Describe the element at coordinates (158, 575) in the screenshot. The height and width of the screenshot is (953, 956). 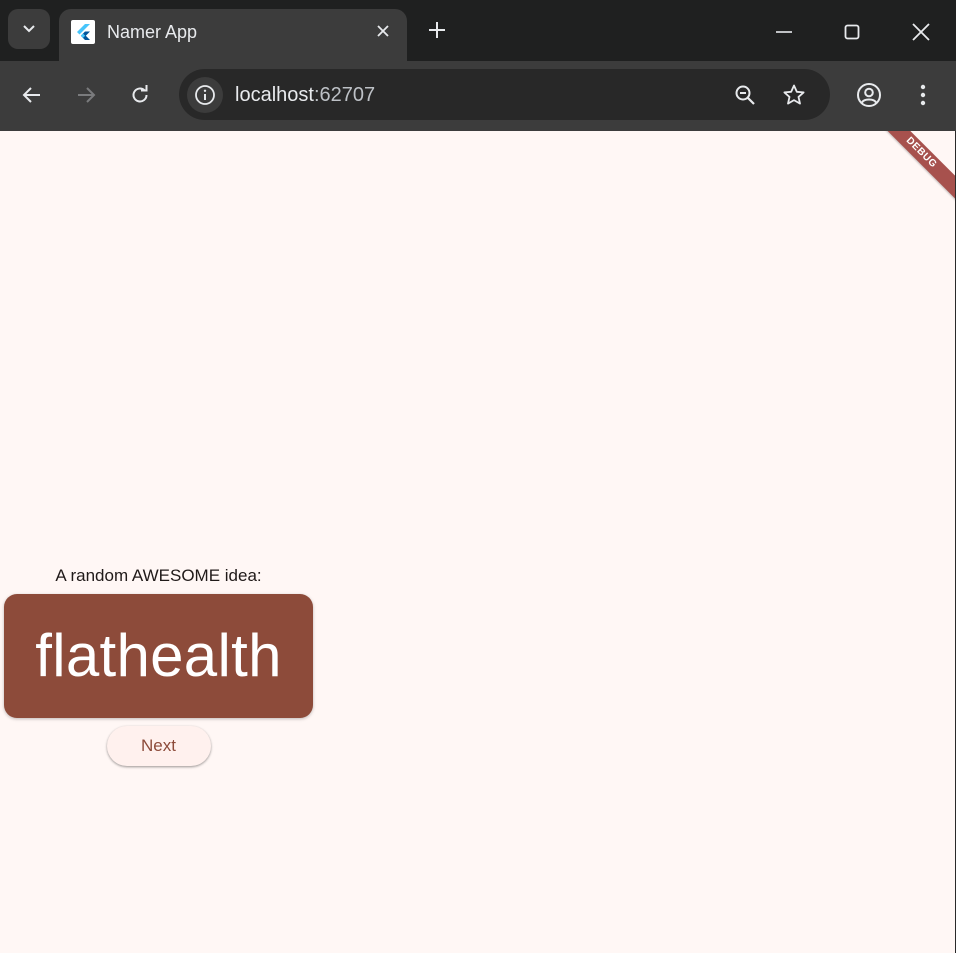
I see `idea-label: A random AWESOME idea:` at that location.